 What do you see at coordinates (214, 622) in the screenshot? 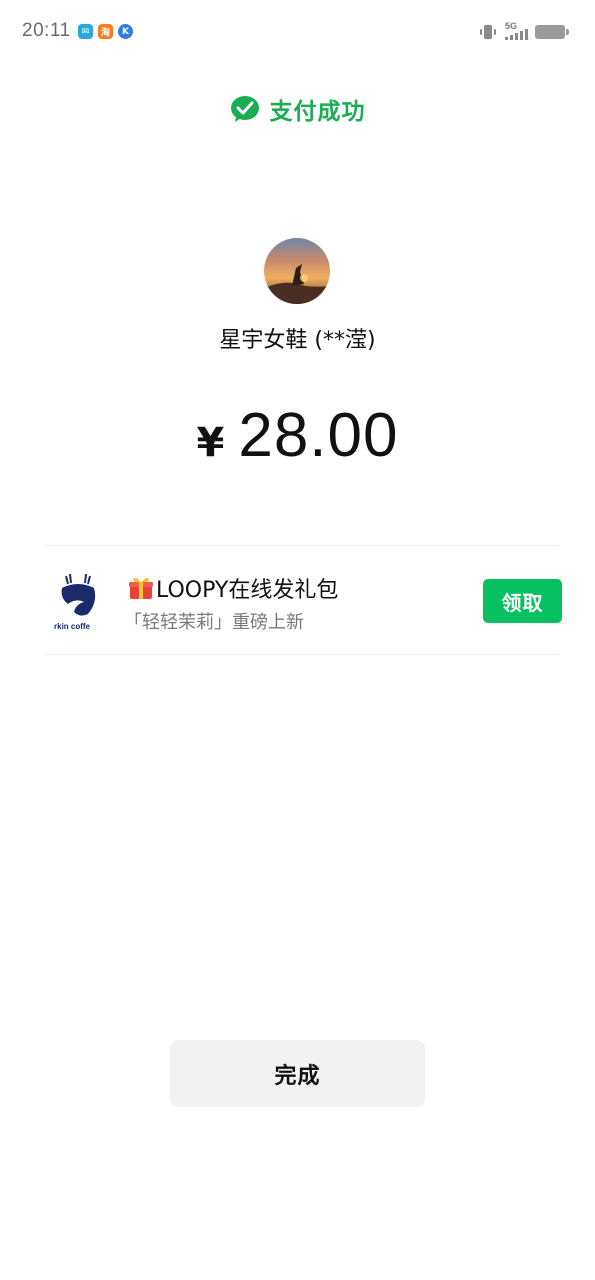
I see `promo-subtitle: 「轻轻茉莉」重磅上新` at bounding box center [214, 622].